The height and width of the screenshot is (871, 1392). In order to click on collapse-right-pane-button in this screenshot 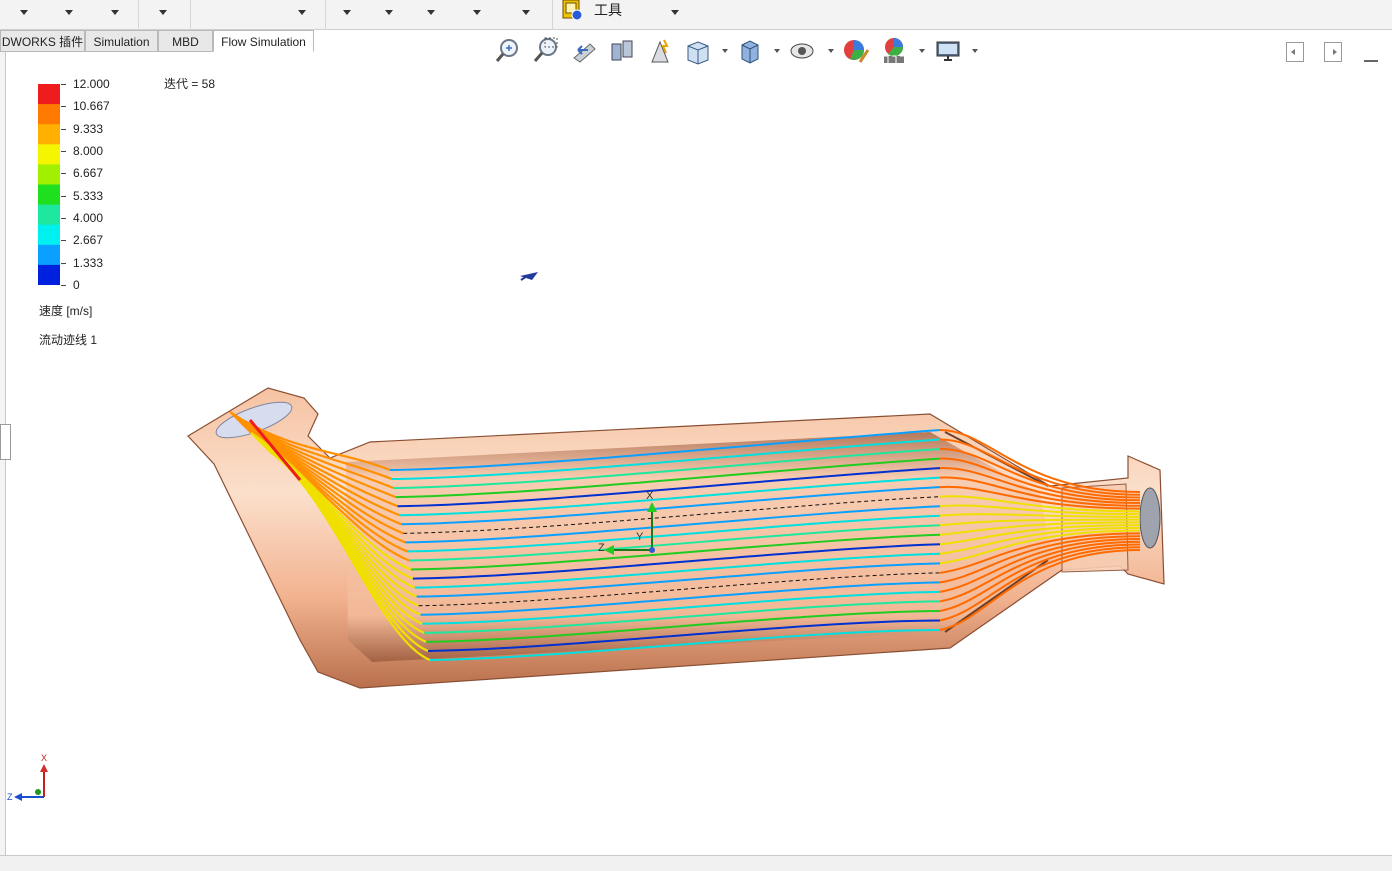, I will do `click(1333, 52)`.